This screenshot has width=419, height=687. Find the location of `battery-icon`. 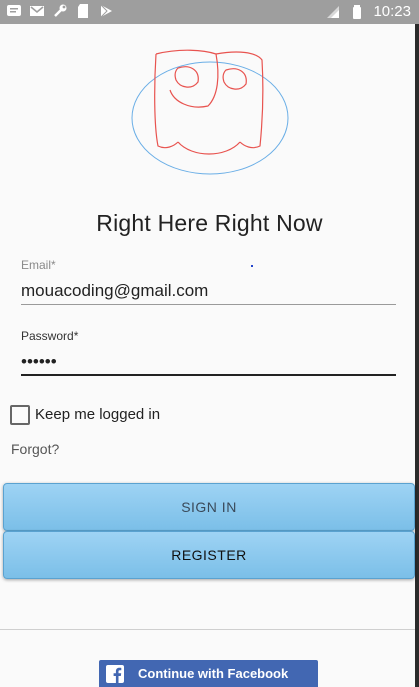

battery-icon is located at coordinates (357, 12).